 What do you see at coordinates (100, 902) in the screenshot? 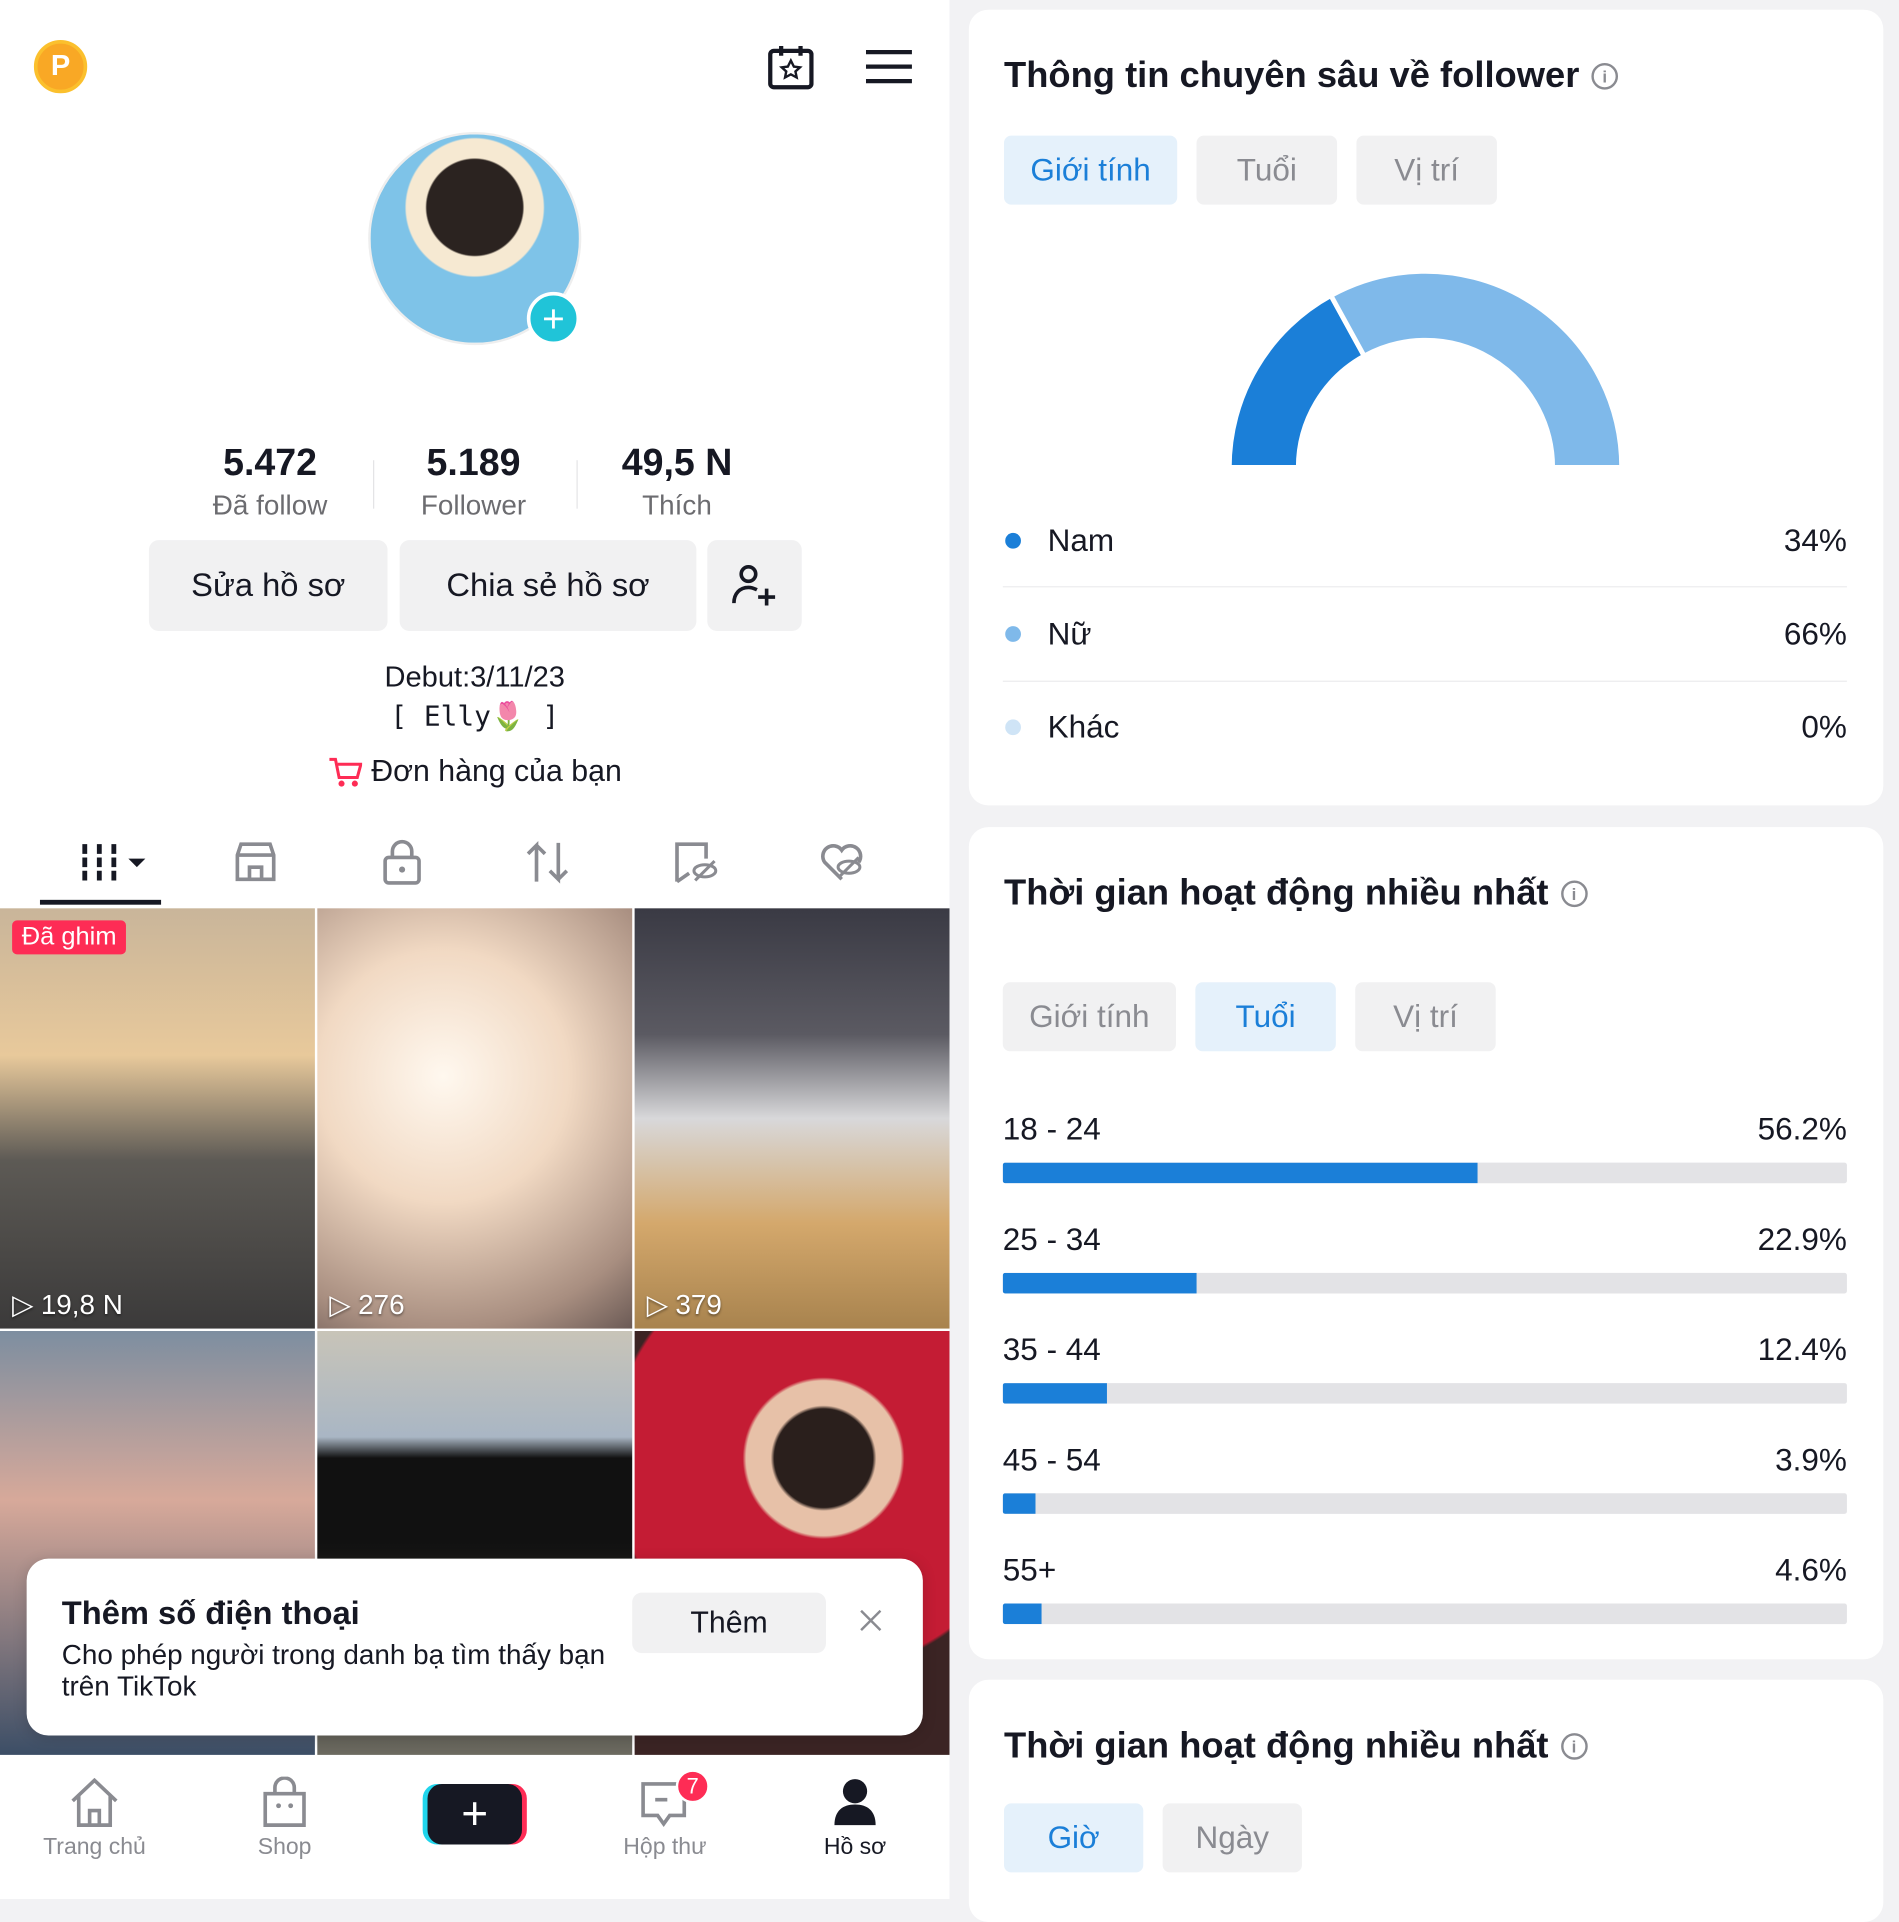
I see `active-tab-indicator` at bounding box center [100, 902].